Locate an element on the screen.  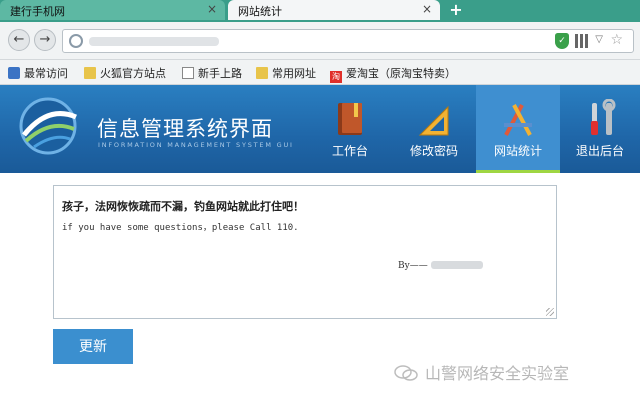
address-bar: ✓ ▽ ☆ is located at coordinates (348, 41).